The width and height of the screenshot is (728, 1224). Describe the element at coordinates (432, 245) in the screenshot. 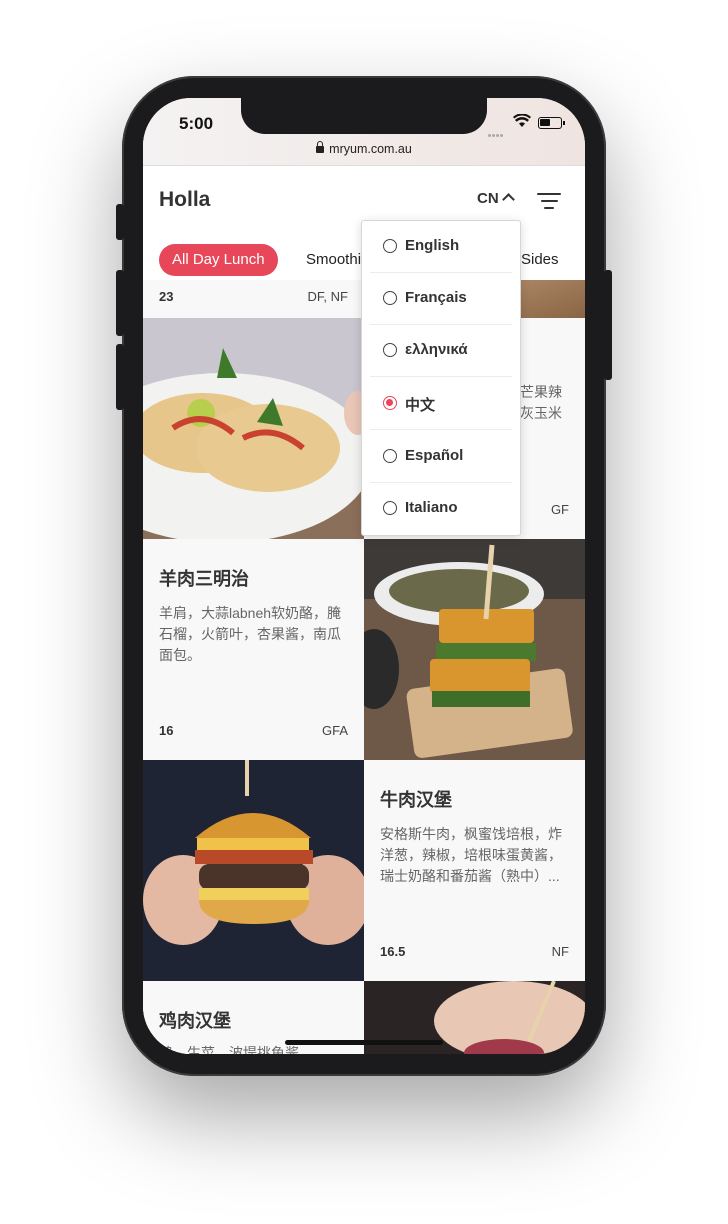

I see `language-label: English` at that location.